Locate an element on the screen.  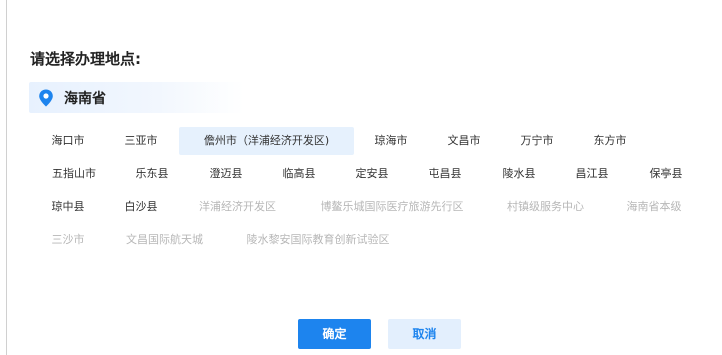
location-item-dongfang: 东方市 is located at coordinates (610, 141).